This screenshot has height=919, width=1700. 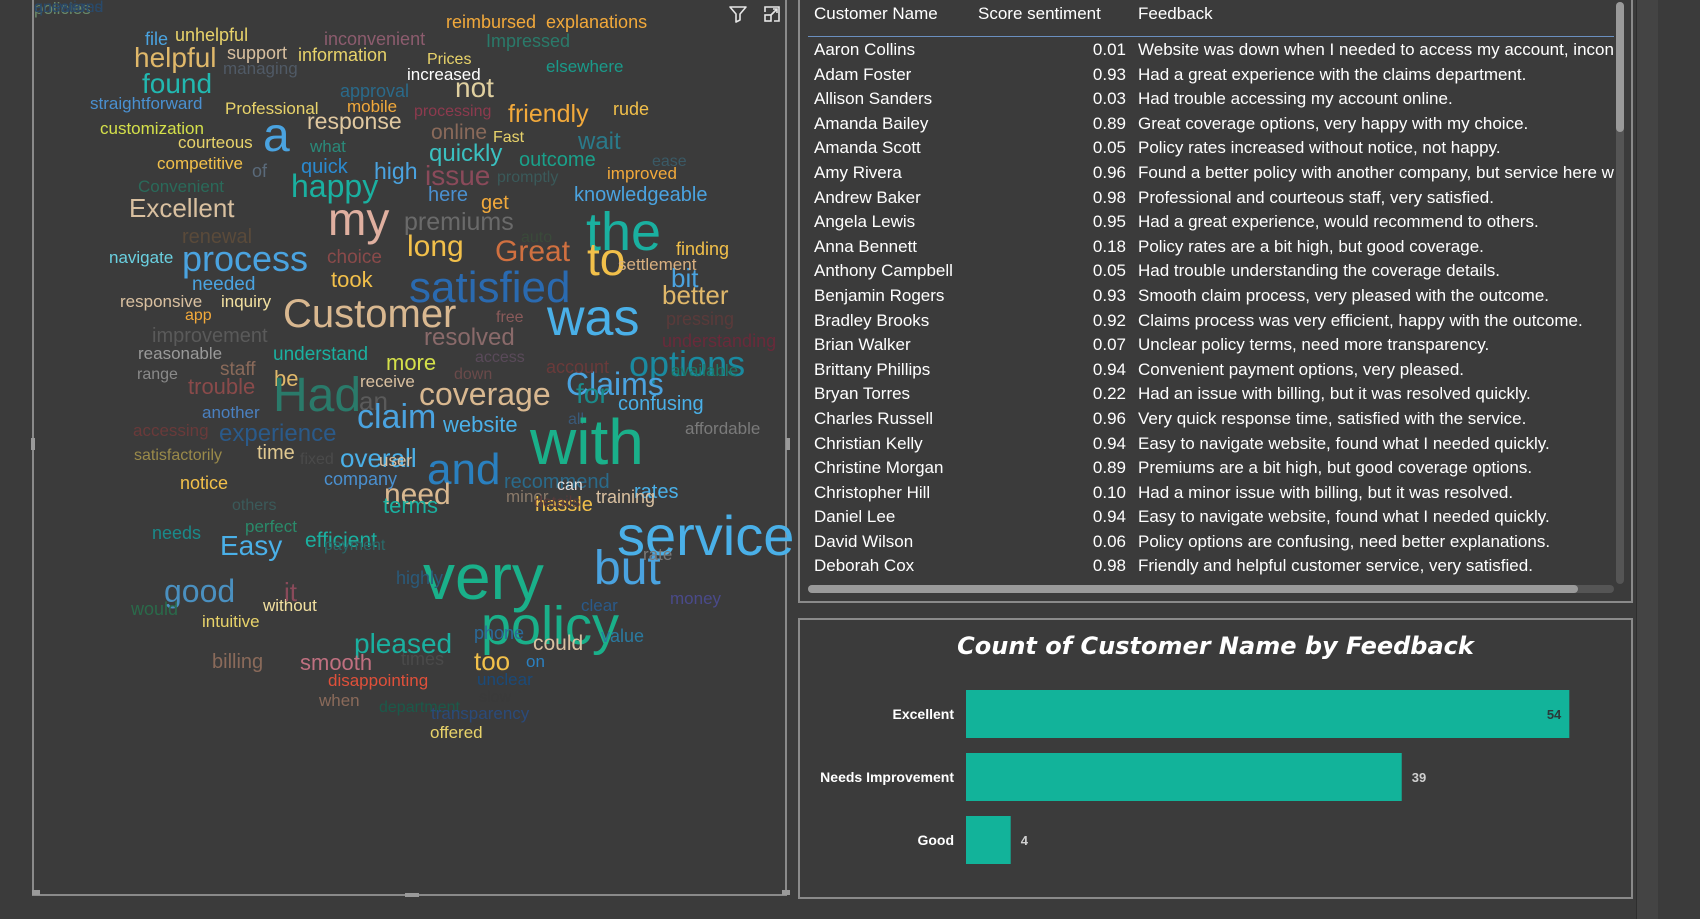 What do you see at coordinates (528, 41) in the screenshot?
I see `word-cloud-word: Impressed` at bounding box center [528, 41].